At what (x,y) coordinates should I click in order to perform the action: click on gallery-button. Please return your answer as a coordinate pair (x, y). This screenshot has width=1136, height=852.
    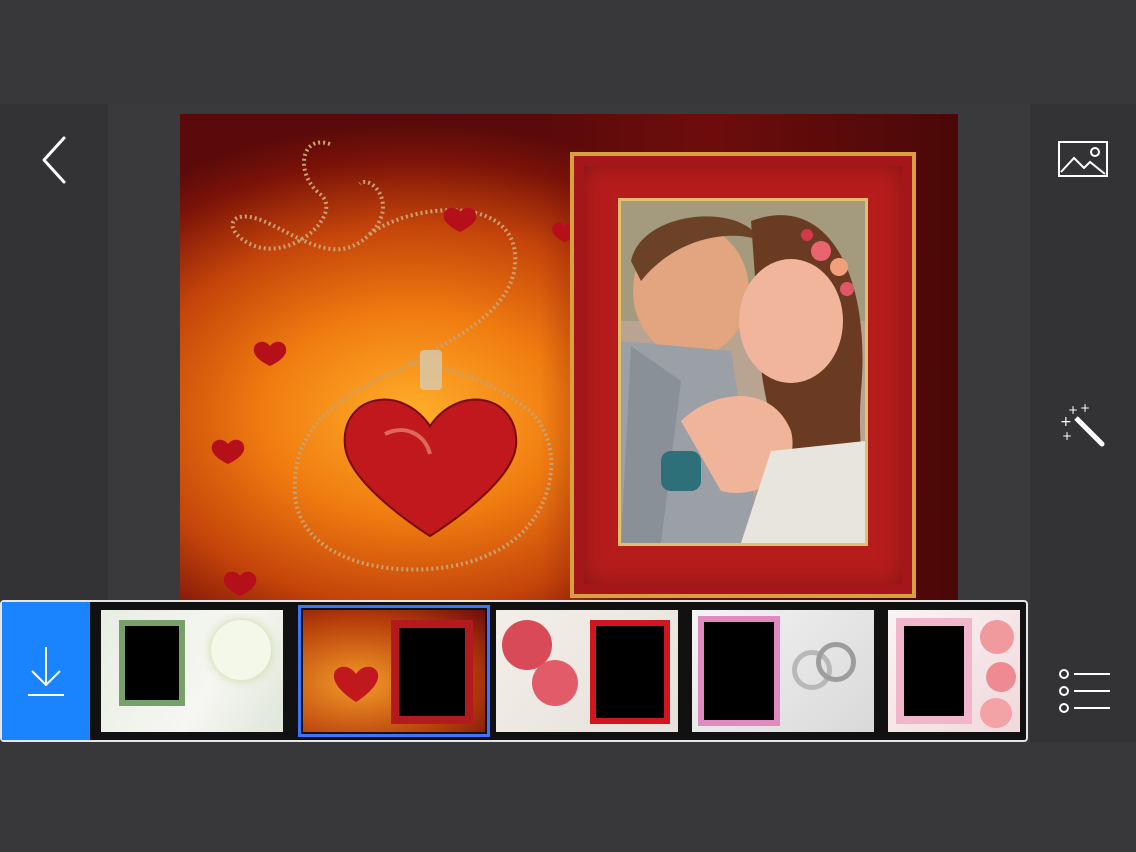
    Looking at the image, I should click on (1084, 160).